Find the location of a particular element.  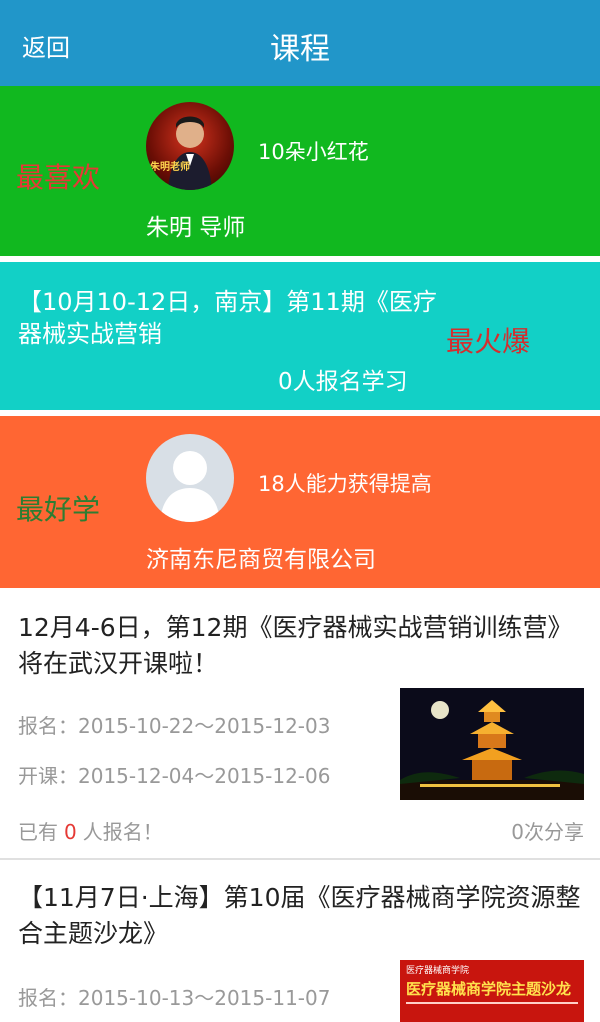

page-title: 课程 is located at coordinates (300, 49).